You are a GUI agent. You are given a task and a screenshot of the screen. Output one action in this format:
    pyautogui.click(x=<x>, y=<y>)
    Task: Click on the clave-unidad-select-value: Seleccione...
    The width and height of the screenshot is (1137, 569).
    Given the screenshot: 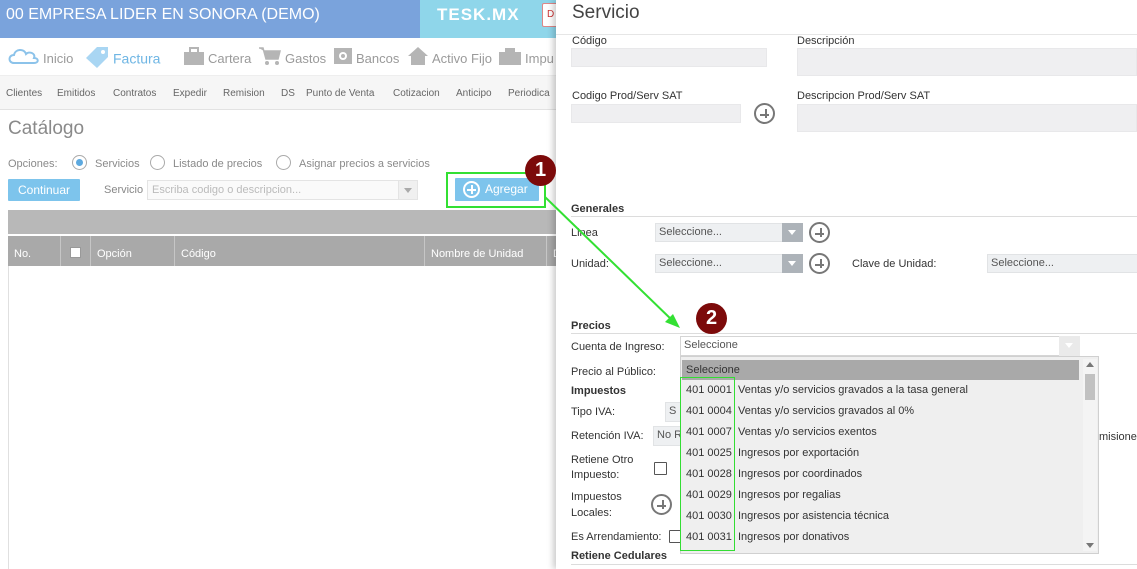 What is the action you would take?
    pyautogui.click(x=1022, y=263)
    